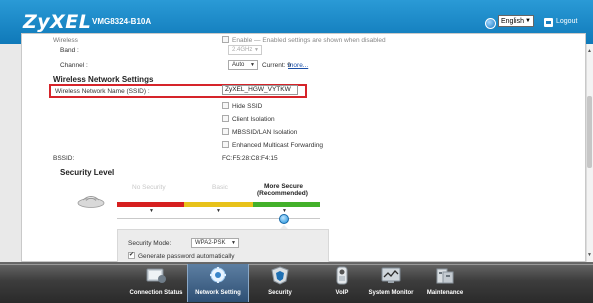 This screenshot has width=593, height=303. Describe the element at coordinates (512, 21) in the screenshot. I see `language-select-value: English` at that location.